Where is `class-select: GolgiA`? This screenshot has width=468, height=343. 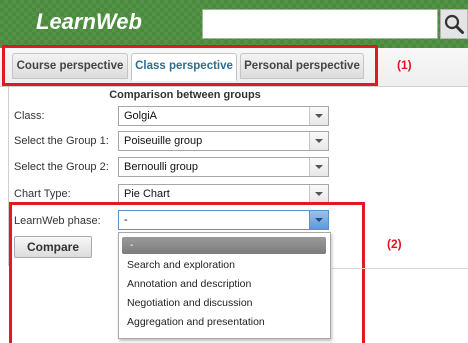 class-select: GolgiA is located at coordinates (223, 116).